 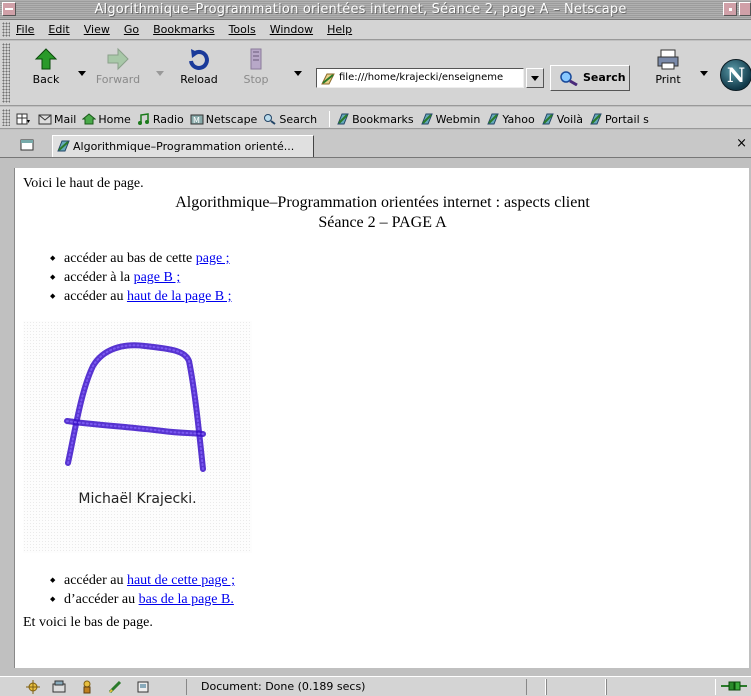 I want to click on search-button: Search, so click(x=590, y=78).